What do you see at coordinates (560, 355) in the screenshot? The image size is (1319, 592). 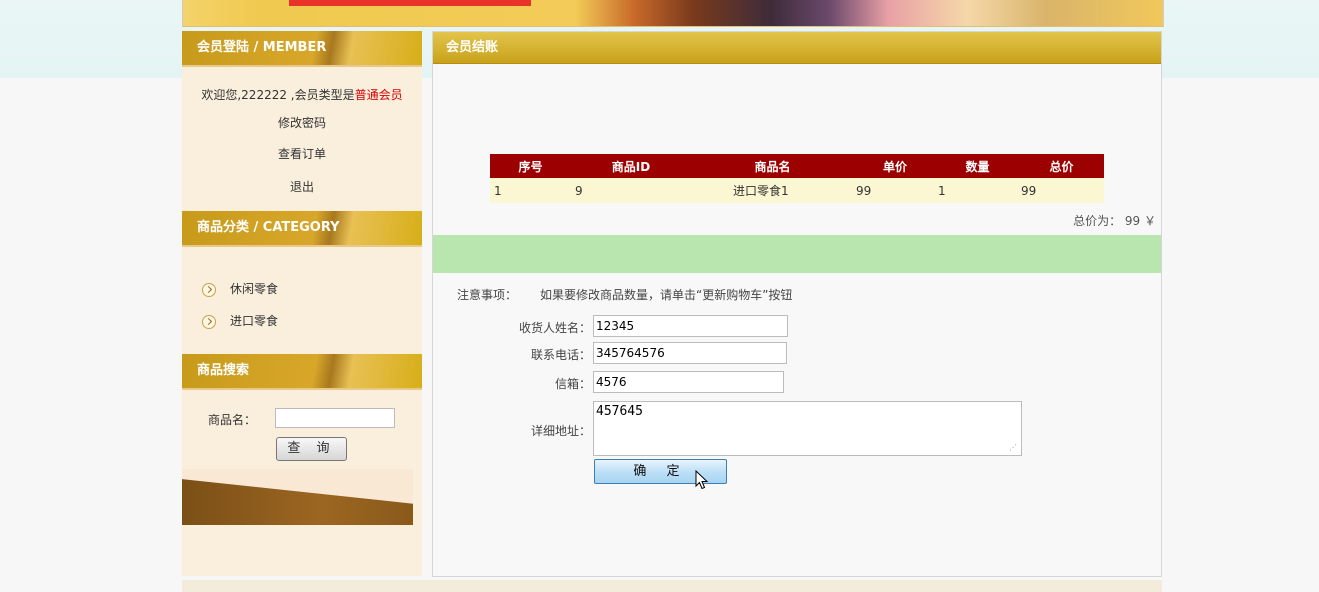 I see `phone-label: 联系电话：` at bounding box center [560, 355].